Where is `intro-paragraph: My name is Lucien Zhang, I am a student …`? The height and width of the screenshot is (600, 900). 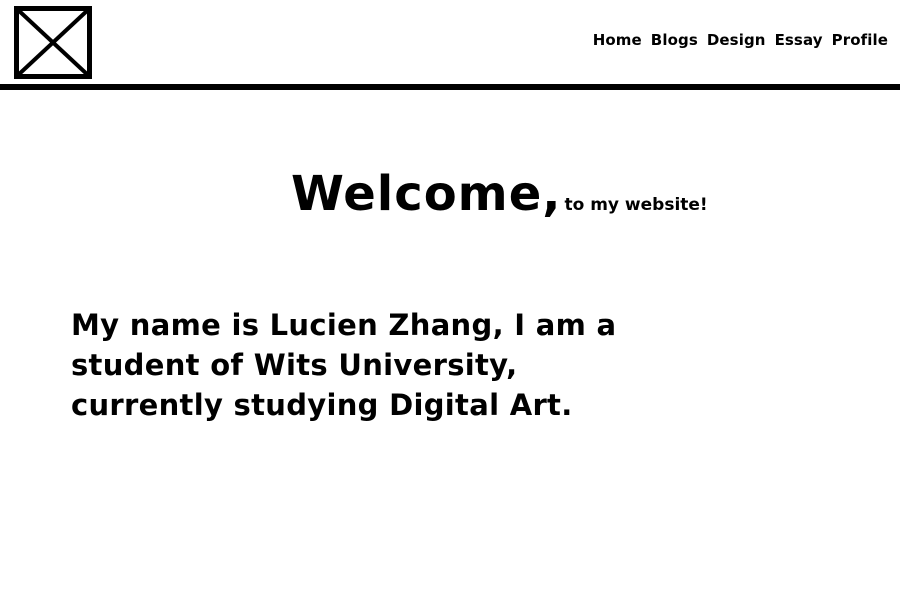
intro-paragraph: My name is Lucien Zhang, I am a student … is located at coordinates (344, 365).